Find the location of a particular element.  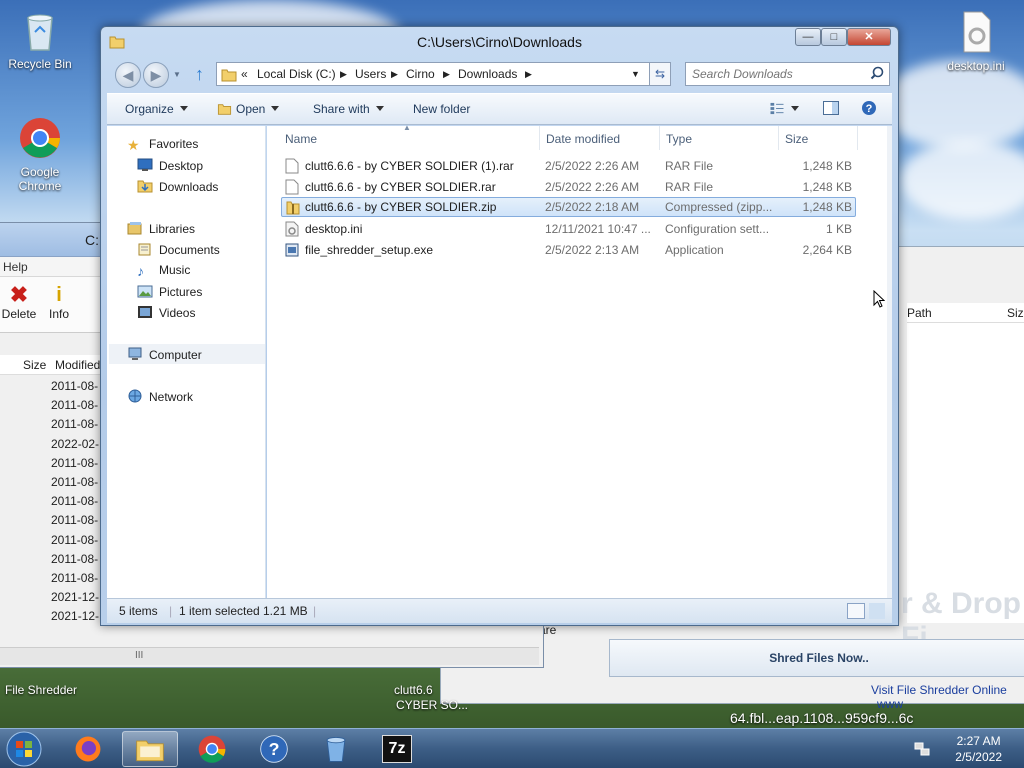

breadcrumb-cirno: Cirno is located at coordinates (420, 74).